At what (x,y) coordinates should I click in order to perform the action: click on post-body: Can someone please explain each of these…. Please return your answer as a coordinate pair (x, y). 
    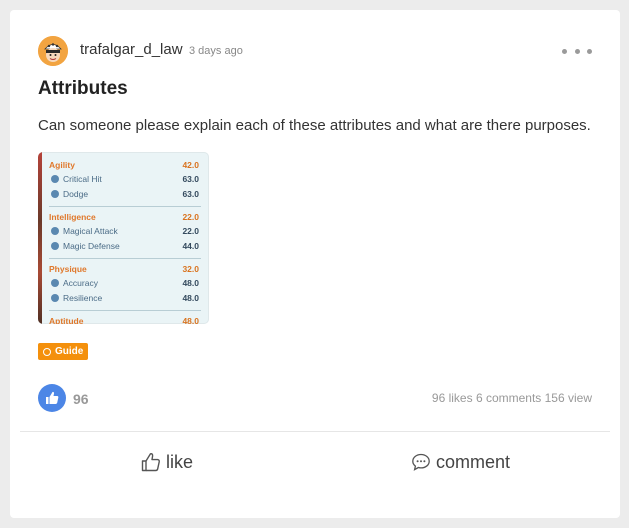
    Looking at the image, I should click on (314, 125).